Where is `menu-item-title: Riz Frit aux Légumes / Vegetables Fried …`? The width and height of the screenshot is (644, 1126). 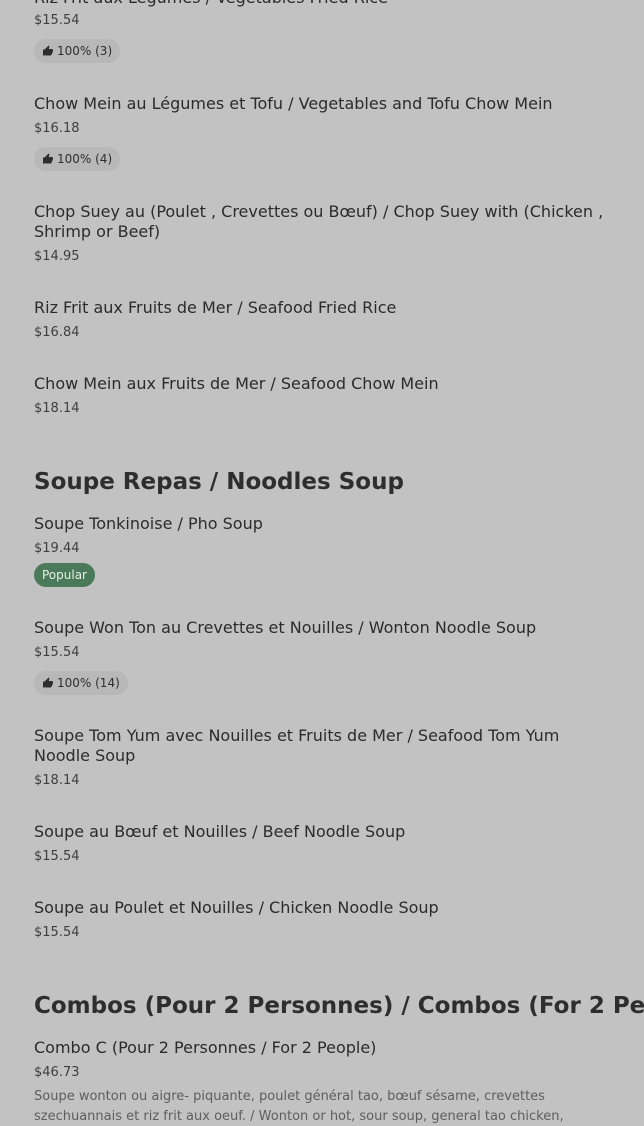 menu-item-title: Riz Frit aux Légumes / Vegetables Fried … is located at coordinates (324, 4).